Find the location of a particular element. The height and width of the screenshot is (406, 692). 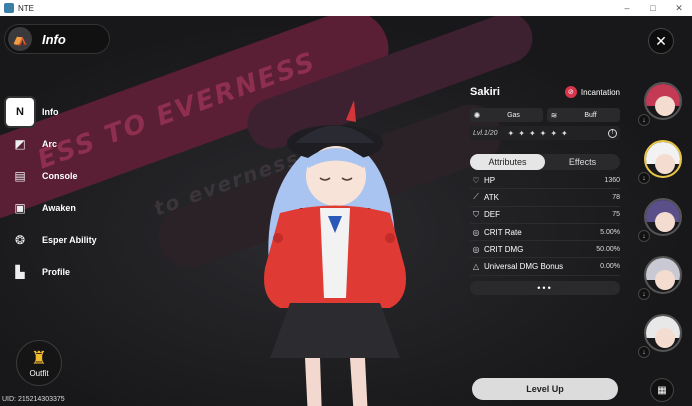

character-tags: ✺ Gas ≋ Buff is located at coordinates (545, 115).